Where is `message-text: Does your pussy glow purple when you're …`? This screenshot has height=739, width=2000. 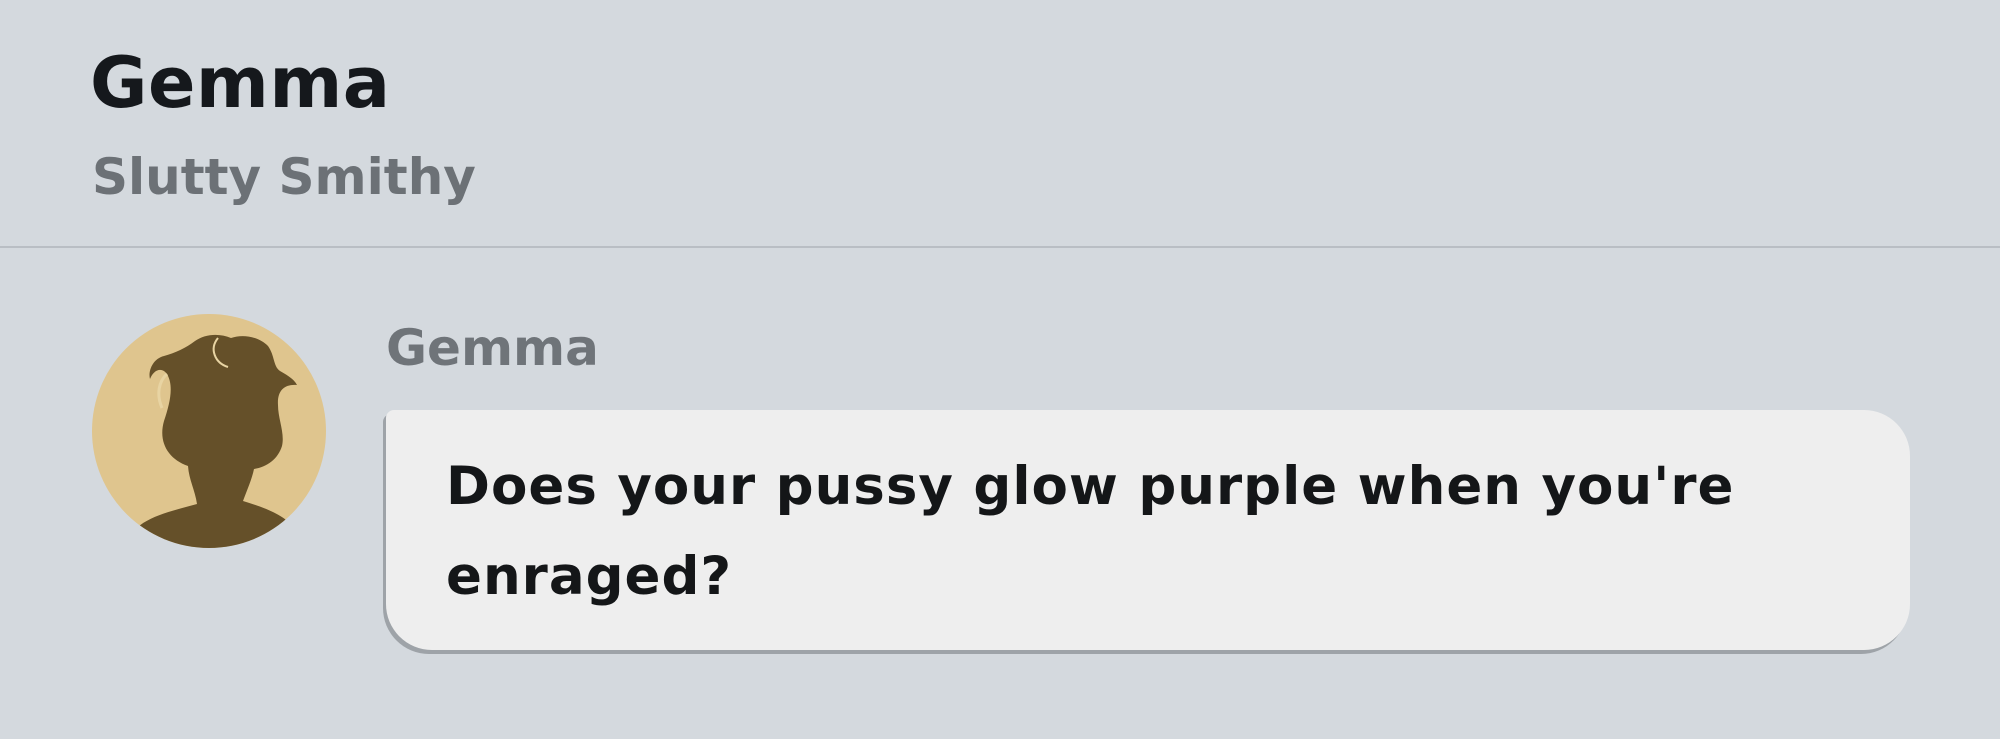 message-text: Does your pussy glow purple when you're … is located at coordinates (1090, 531).